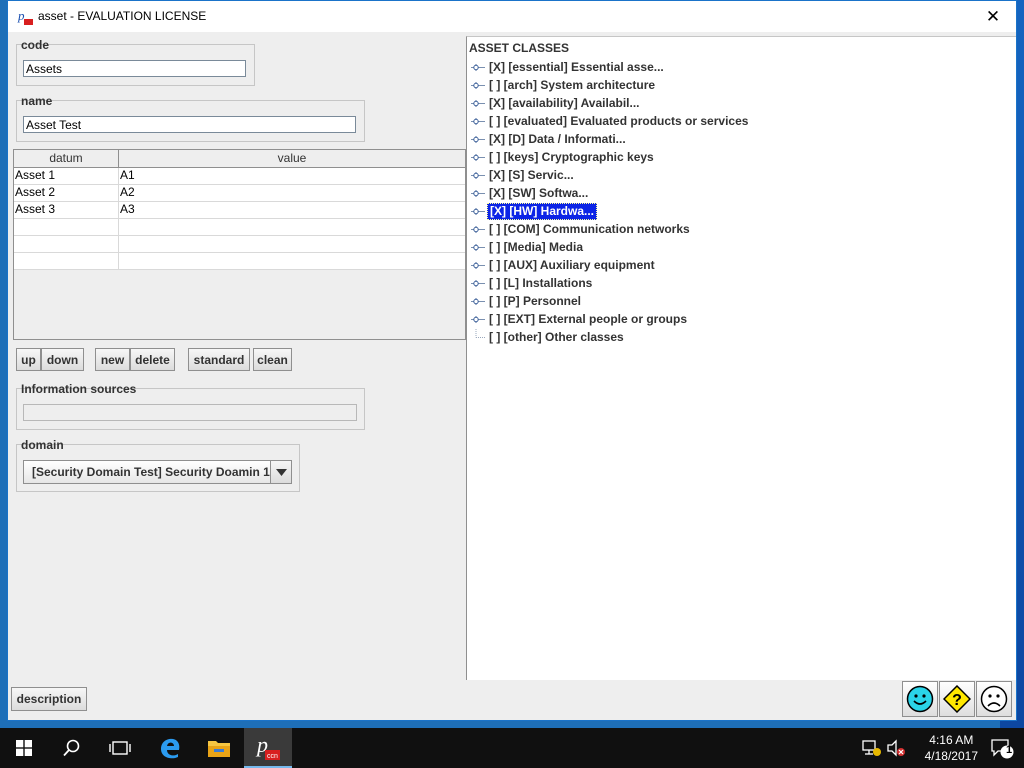 Image resolution: width=1024 pixels, height=768 pixels. What do you see at coordinates (556, 337) in the screenshot?
I see `tree-item-label: [ ] [other] Other classes` at bounding box center [556, 337].